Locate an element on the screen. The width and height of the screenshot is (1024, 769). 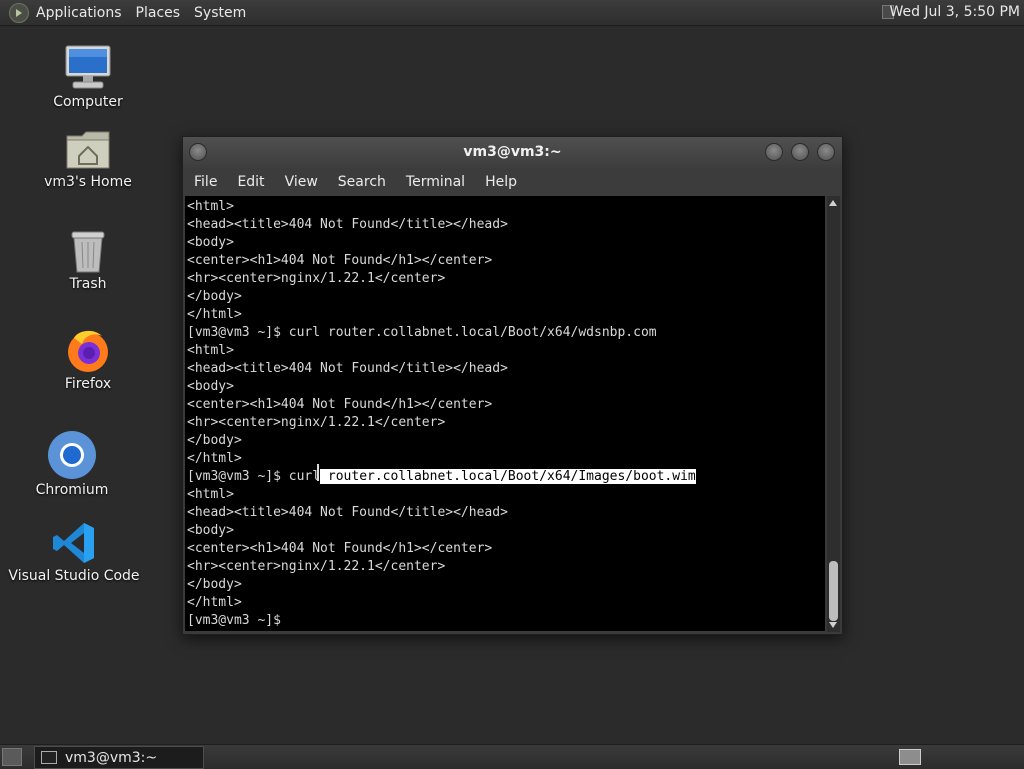
desktop-icon-label: vm3's Home is located at coordinates (88, 182).